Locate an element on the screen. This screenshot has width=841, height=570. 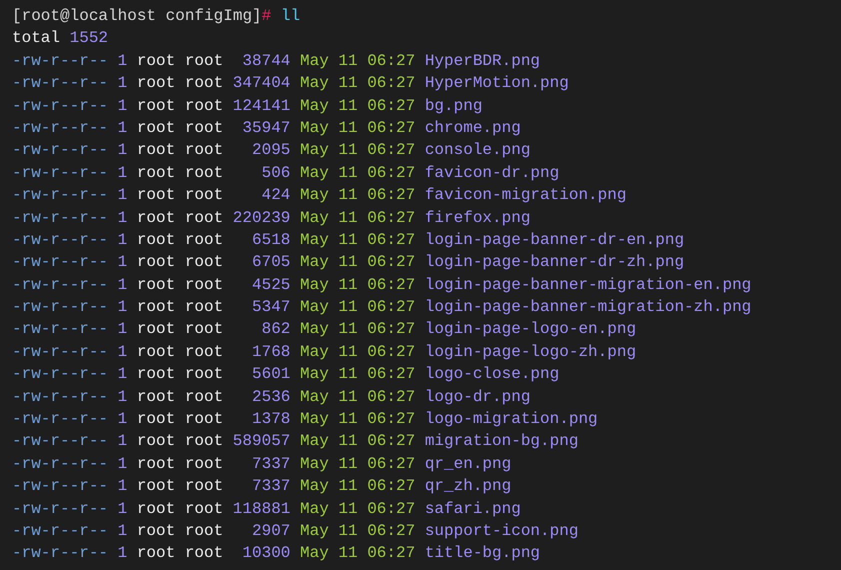
file-size: 6518 is located at coordinates (271, 240).